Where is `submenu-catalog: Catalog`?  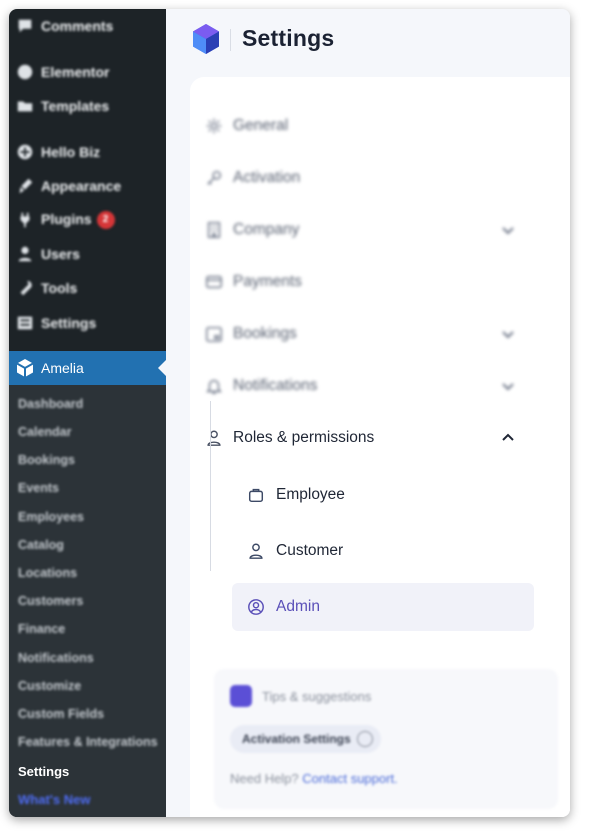 submenu-catalog: Catalog is located at coordinates (41, 545).